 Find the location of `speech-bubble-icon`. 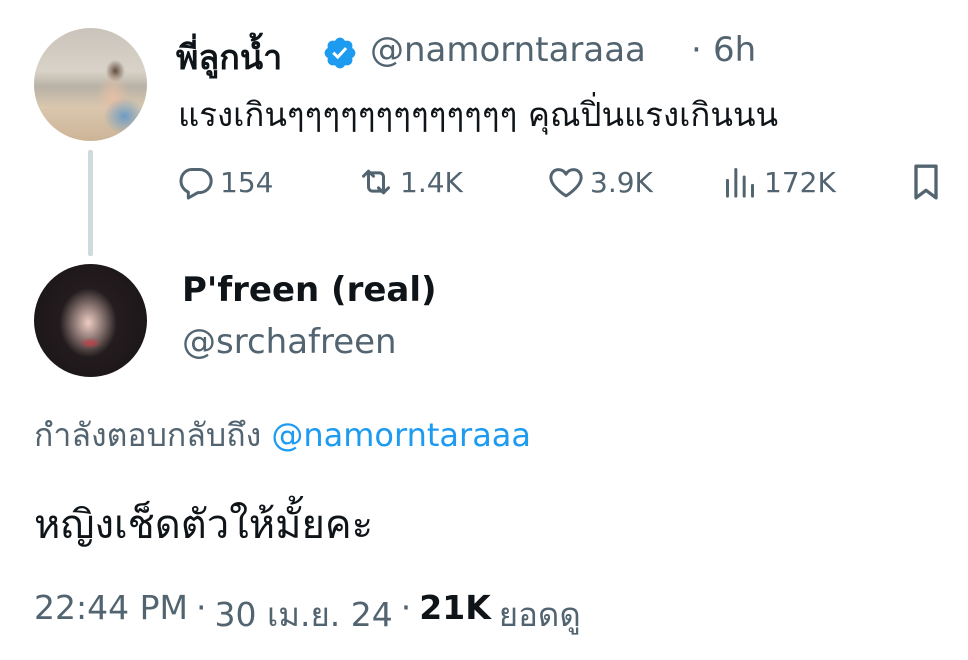

speech-bubble-icon is located at coordinates (196, 184).